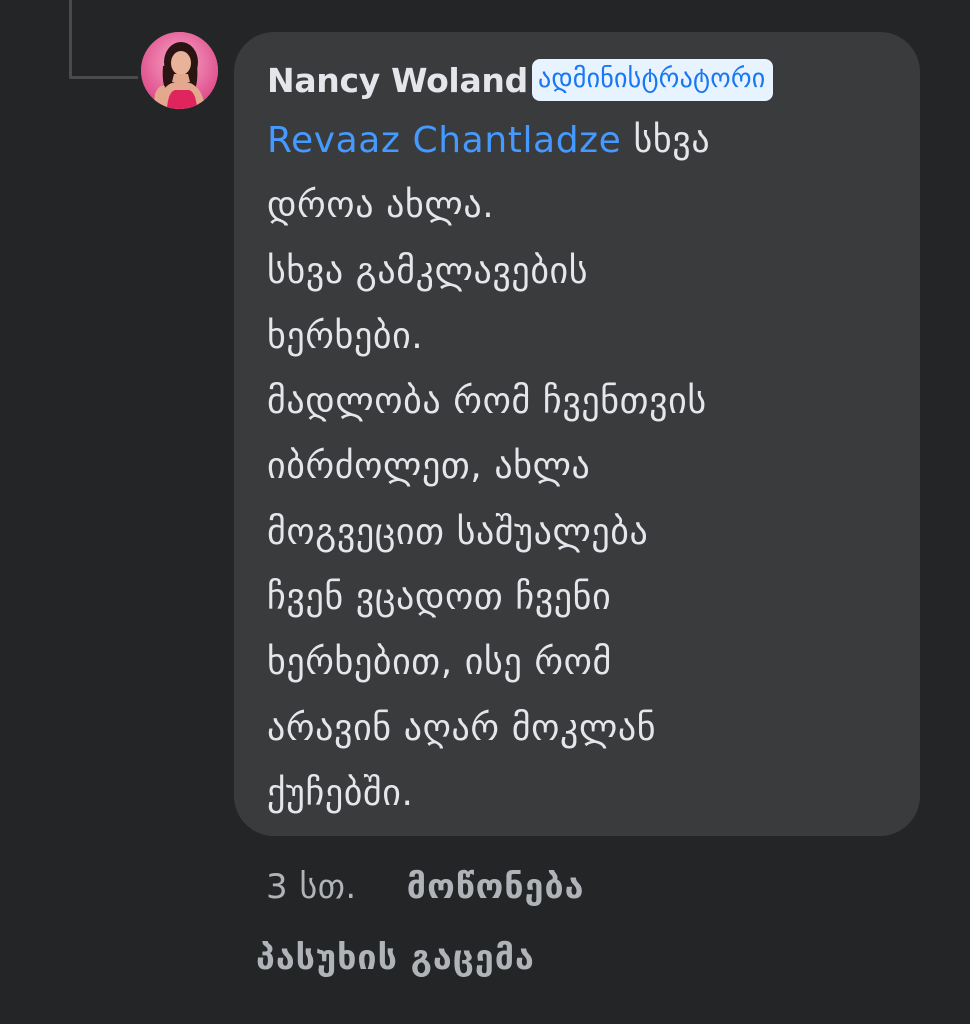 The width and height of the screenshot is (970, 1024). What do you see at coordinates (311, 887) in the screenshot?
I see `comment-timestamp: 3 სთ.` at bounding box center [311, 887].